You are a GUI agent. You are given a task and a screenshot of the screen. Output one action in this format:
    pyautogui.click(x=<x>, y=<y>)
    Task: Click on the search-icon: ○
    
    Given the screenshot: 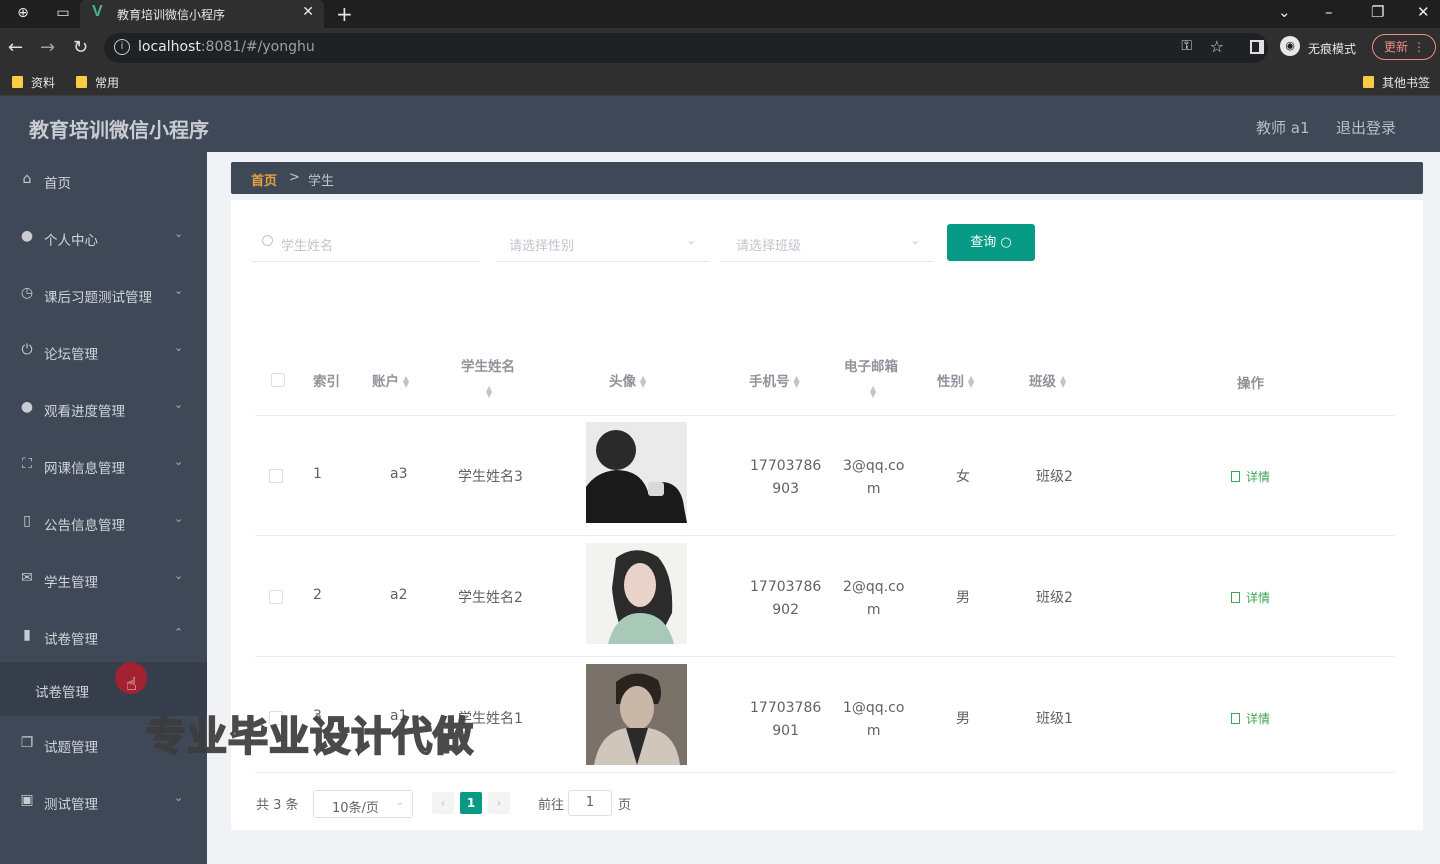 What is the action you would take?
    pyautogui.click(x=1006, y=242)
    